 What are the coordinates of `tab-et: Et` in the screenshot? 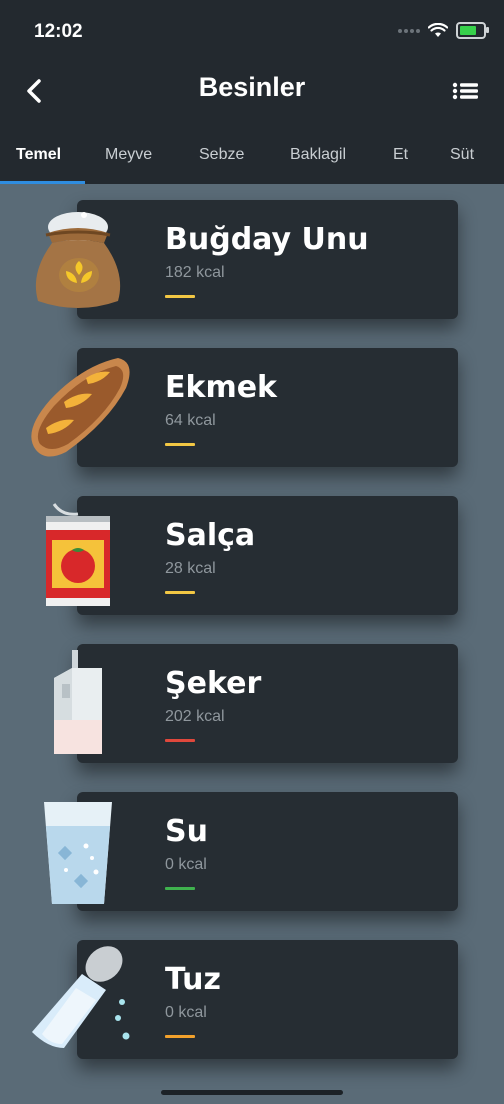 It's located at (400, 155).